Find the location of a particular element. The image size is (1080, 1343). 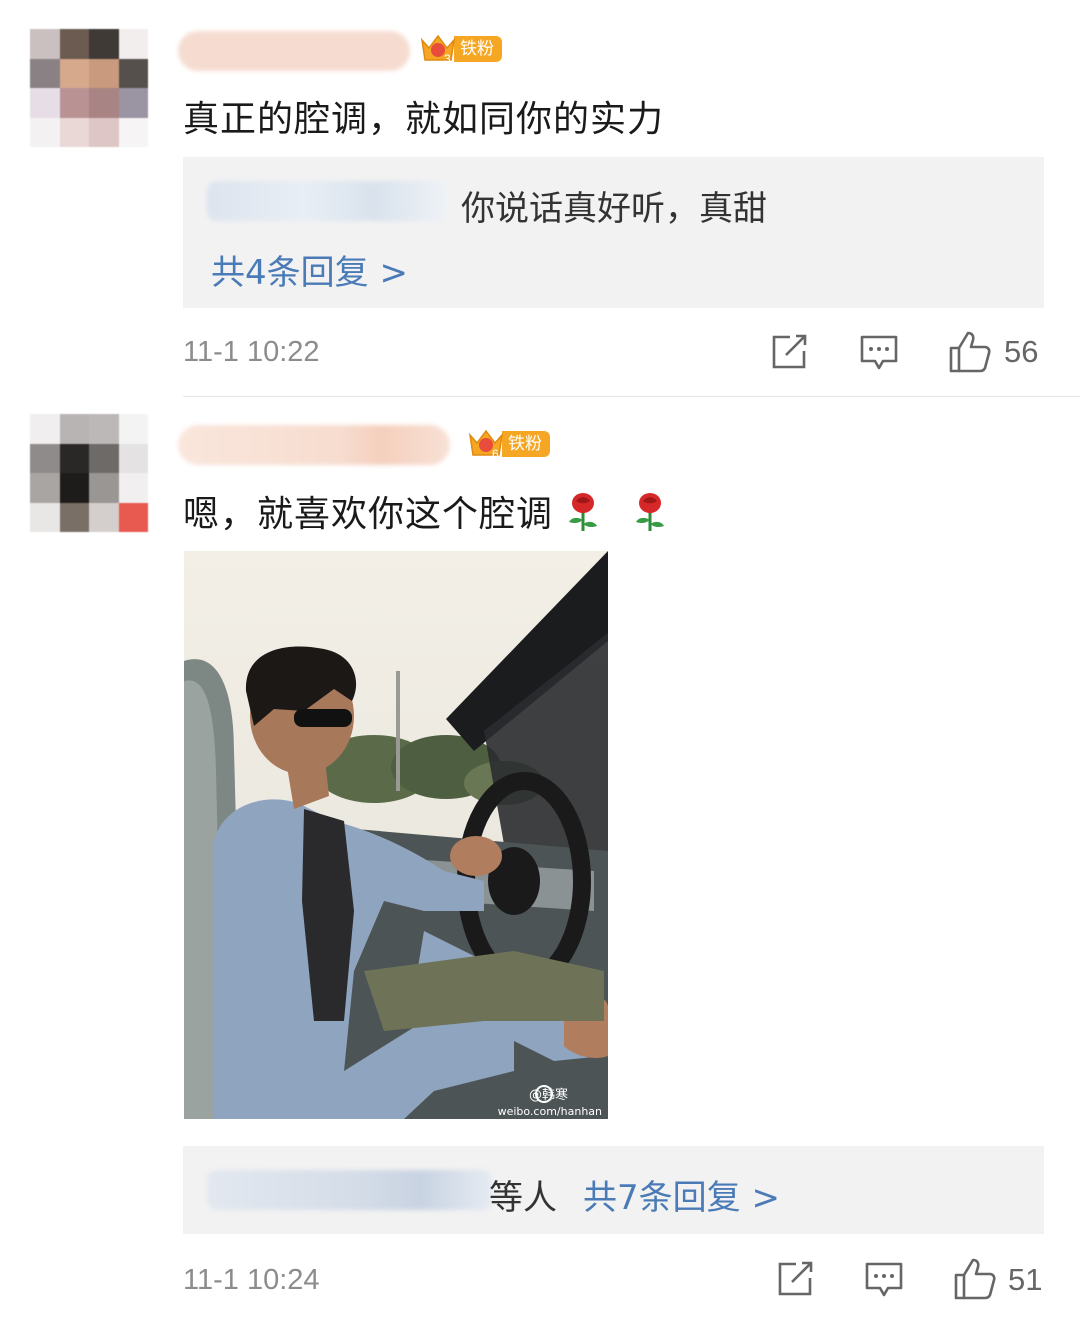

view-replies-link: 共4条回复 > is located at coordinates (309, 269).